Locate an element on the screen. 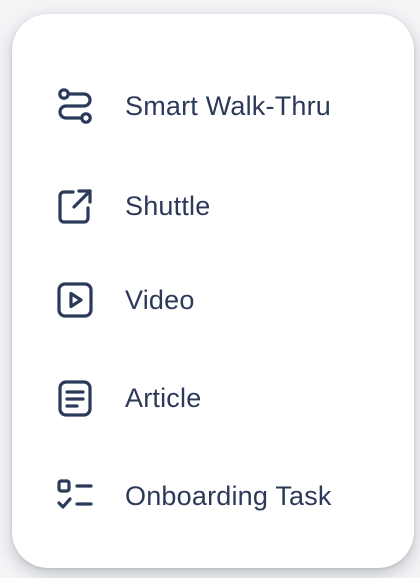 This screenshot has height=578, width=420. play-icon is located at coordinates (75, 300).